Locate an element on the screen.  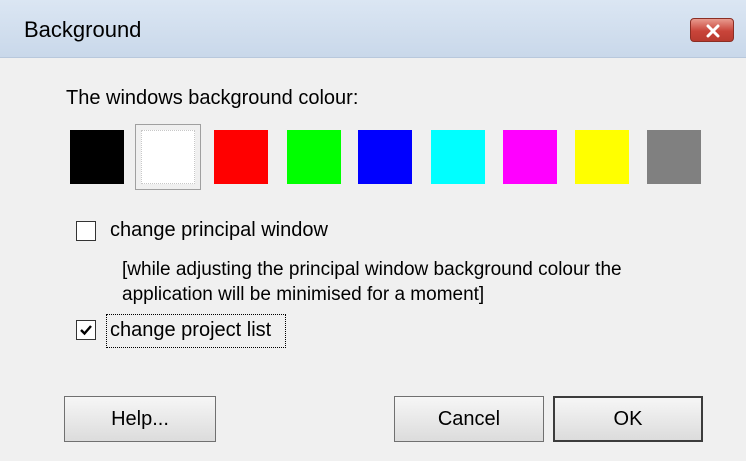
swatch-white-fill is located at coordinates (168, 157).